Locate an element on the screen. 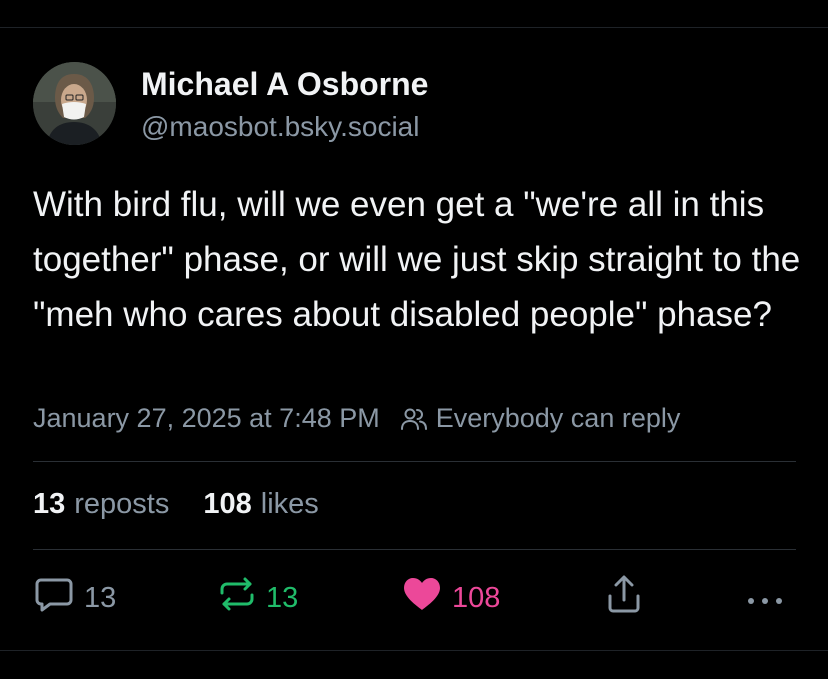 This screenshot has width=828, height=679. speech-bubble-icon is located at coordinates (54, 598).